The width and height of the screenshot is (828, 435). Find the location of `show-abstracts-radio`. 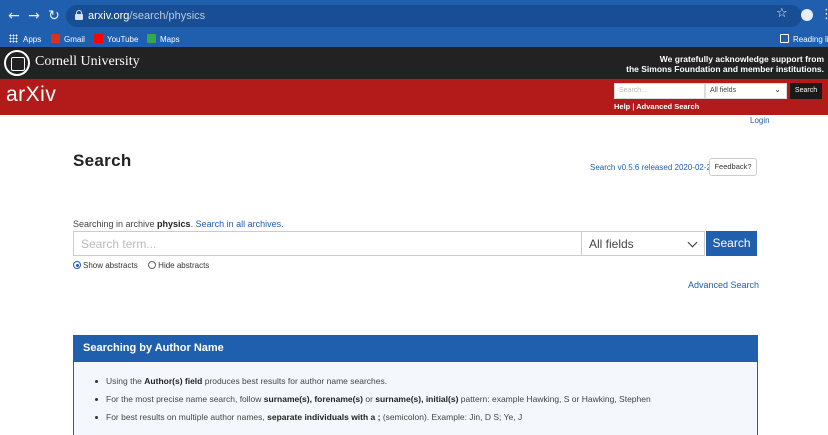

show-abstracts-radio is located at coordinates (77, 265).